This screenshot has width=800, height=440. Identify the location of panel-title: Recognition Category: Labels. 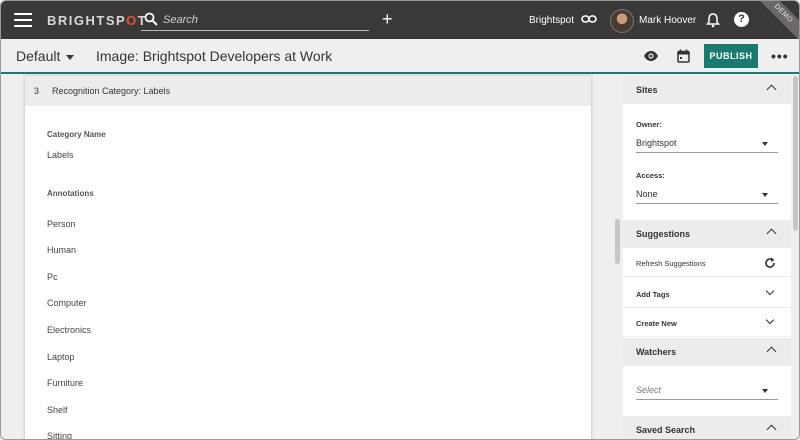
(111, 91).